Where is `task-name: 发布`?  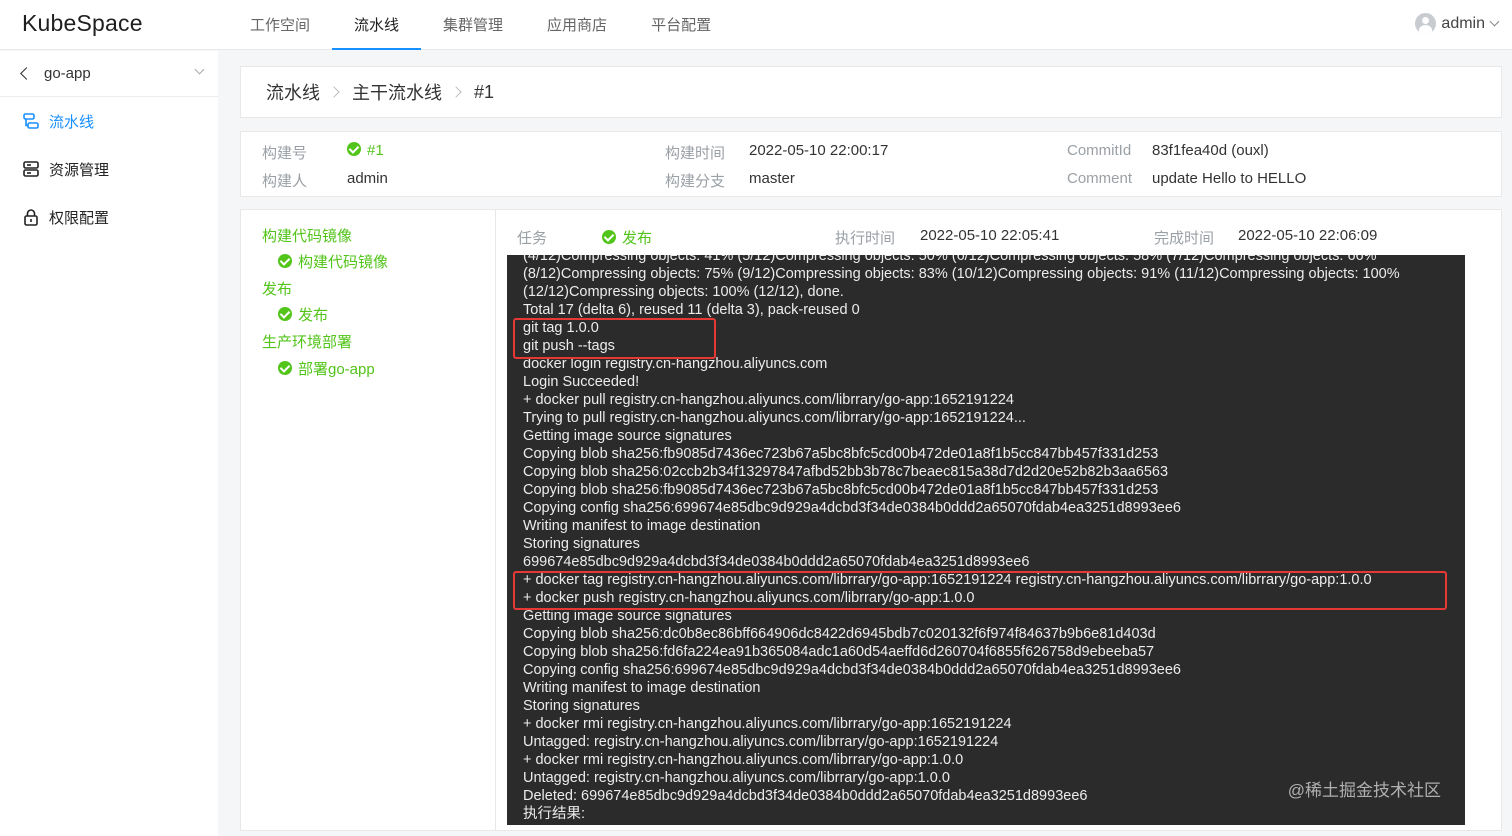
task-name: 发布 is located at coordinates (627, 237).